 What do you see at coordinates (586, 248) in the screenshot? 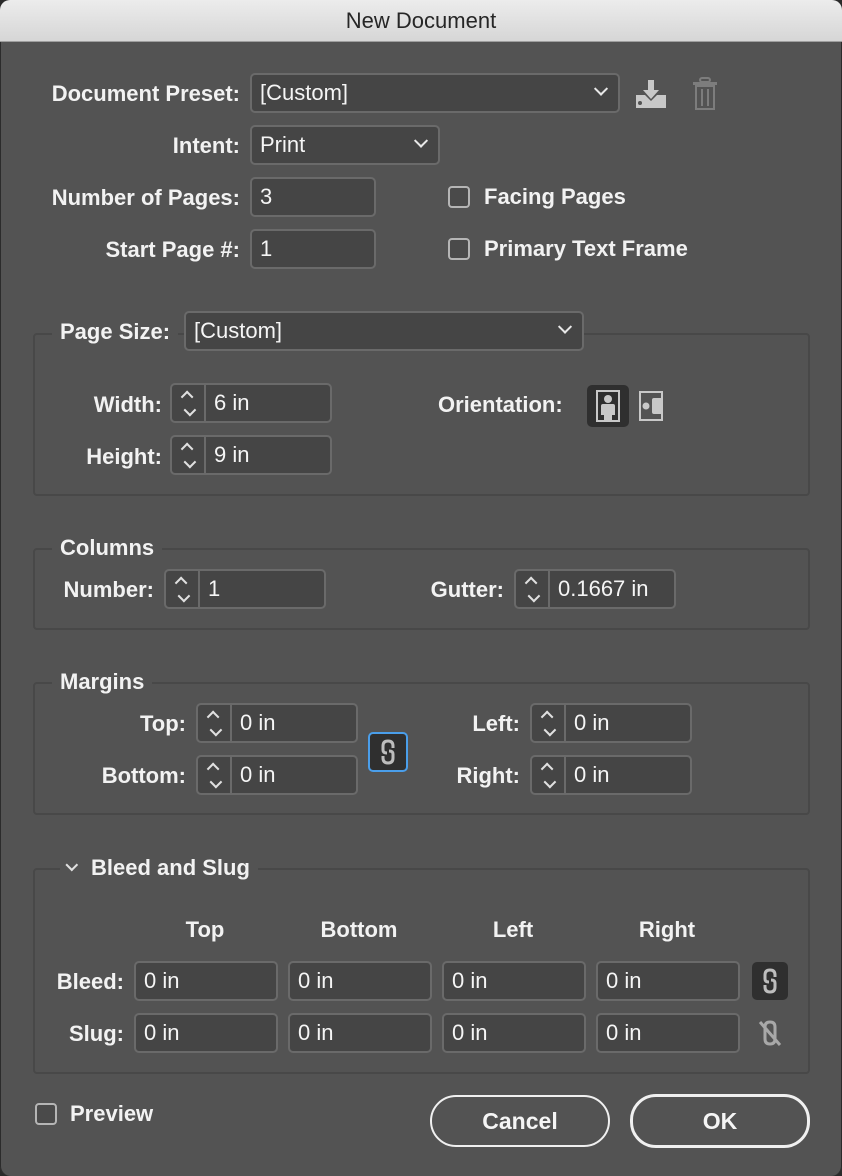
I see `primary-text-frame-label: Primary Text Frame` at bounding box center [586, 248].